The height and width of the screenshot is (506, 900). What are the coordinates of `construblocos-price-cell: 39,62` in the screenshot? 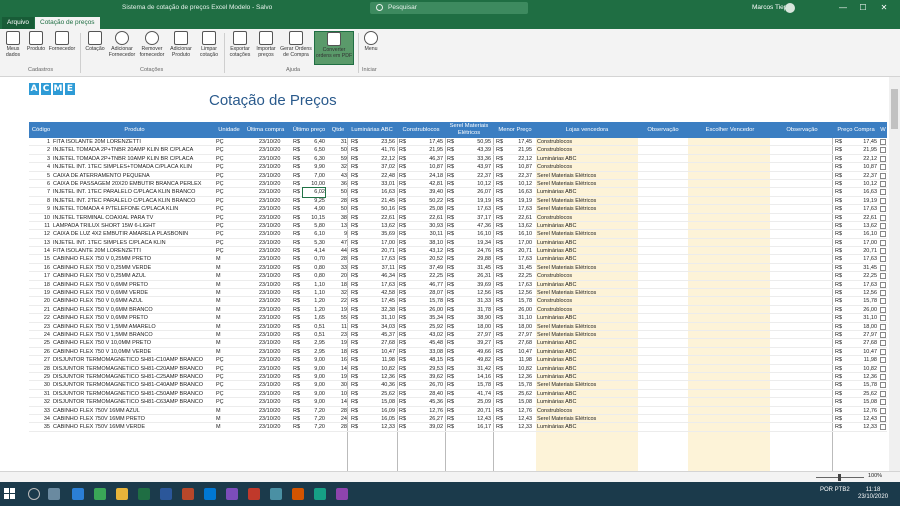 It's located at (426, 377).